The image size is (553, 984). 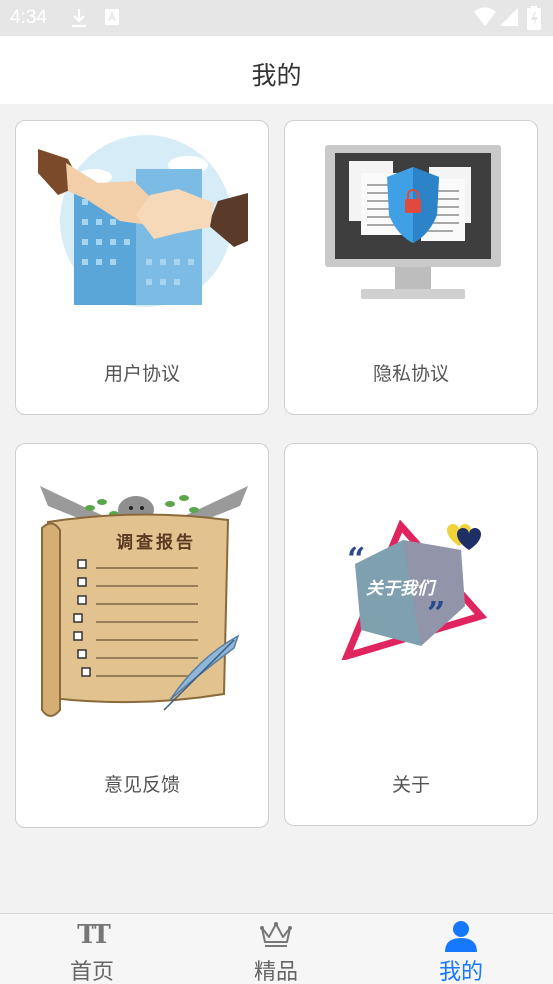 I want to click on bottom-navigation: TT 首页 精品 我的, so click(x=276, y=948).